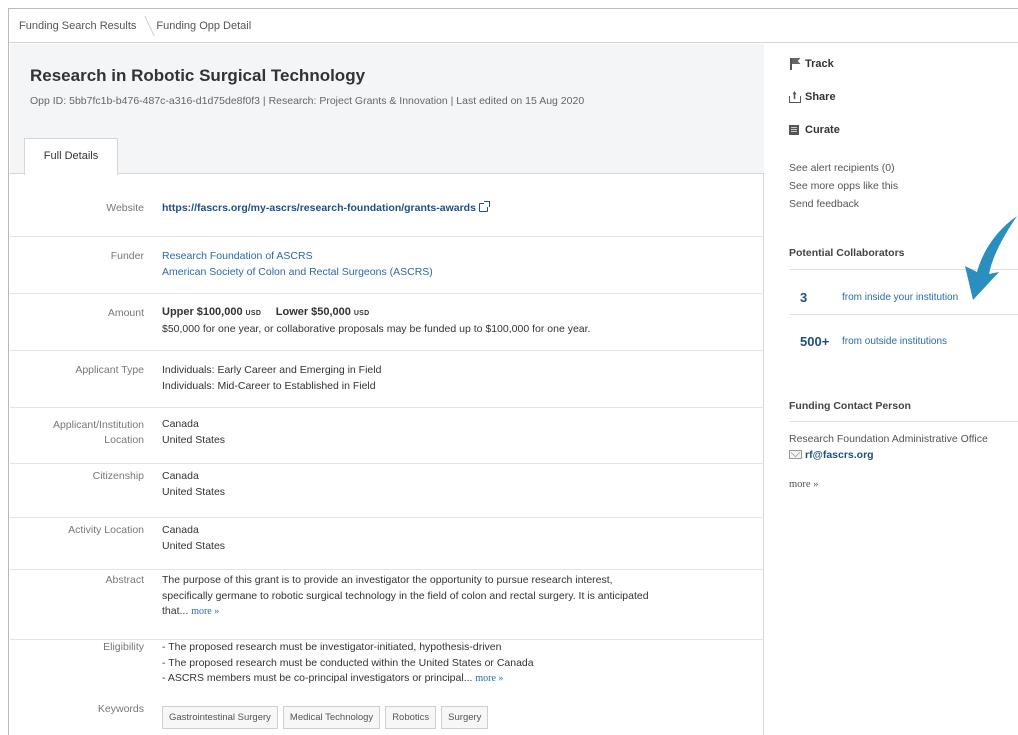 This screenshot has height=735, width=1018. Describe the element at coordinates (219, 312) in the screenshot. I see `amount-upper-value: $100,000` at that location.